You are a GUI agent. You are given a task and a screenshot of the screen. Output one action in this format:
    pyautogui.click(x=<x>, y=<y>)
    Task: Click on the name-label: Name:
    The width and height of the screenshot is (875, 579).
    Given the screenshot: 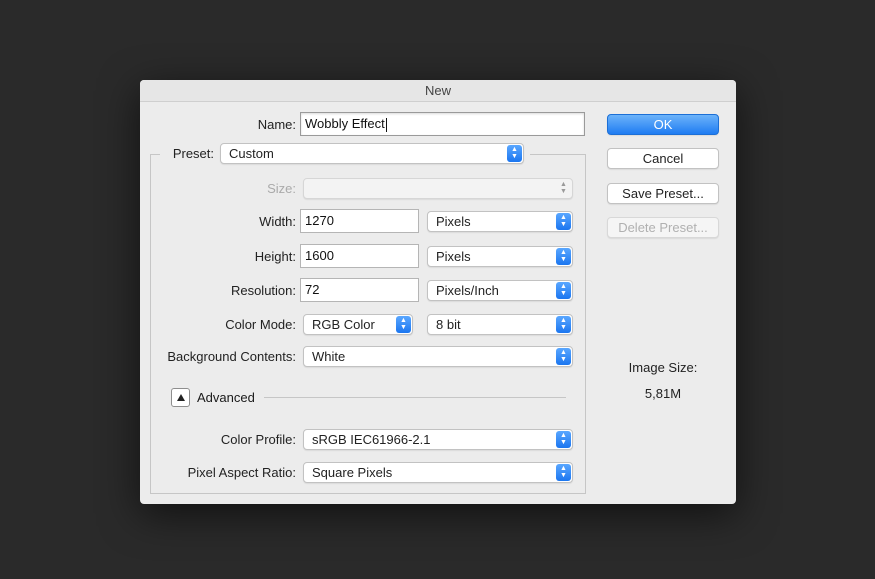 What is the action you would take?
    pyautogui.click(x=276, y=124)
    